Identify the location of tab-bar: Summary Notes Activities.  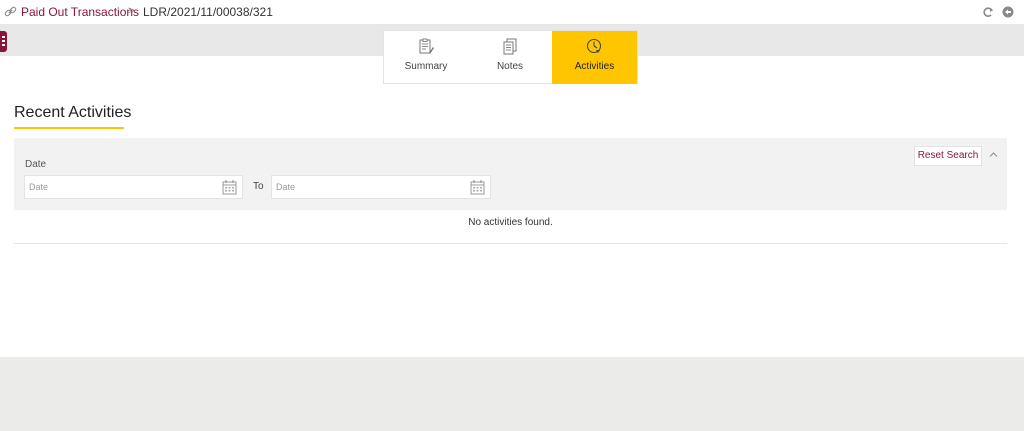
(510, 57).